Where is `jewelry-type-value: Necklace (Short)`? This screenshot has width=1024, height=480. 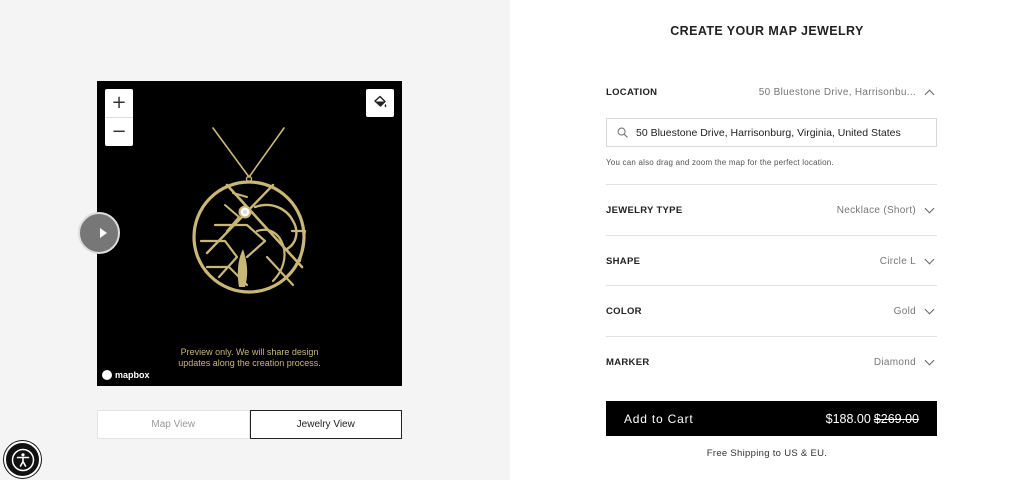
jewelry-type-value: Necklace (Short) is located at coordinates (876, 210).